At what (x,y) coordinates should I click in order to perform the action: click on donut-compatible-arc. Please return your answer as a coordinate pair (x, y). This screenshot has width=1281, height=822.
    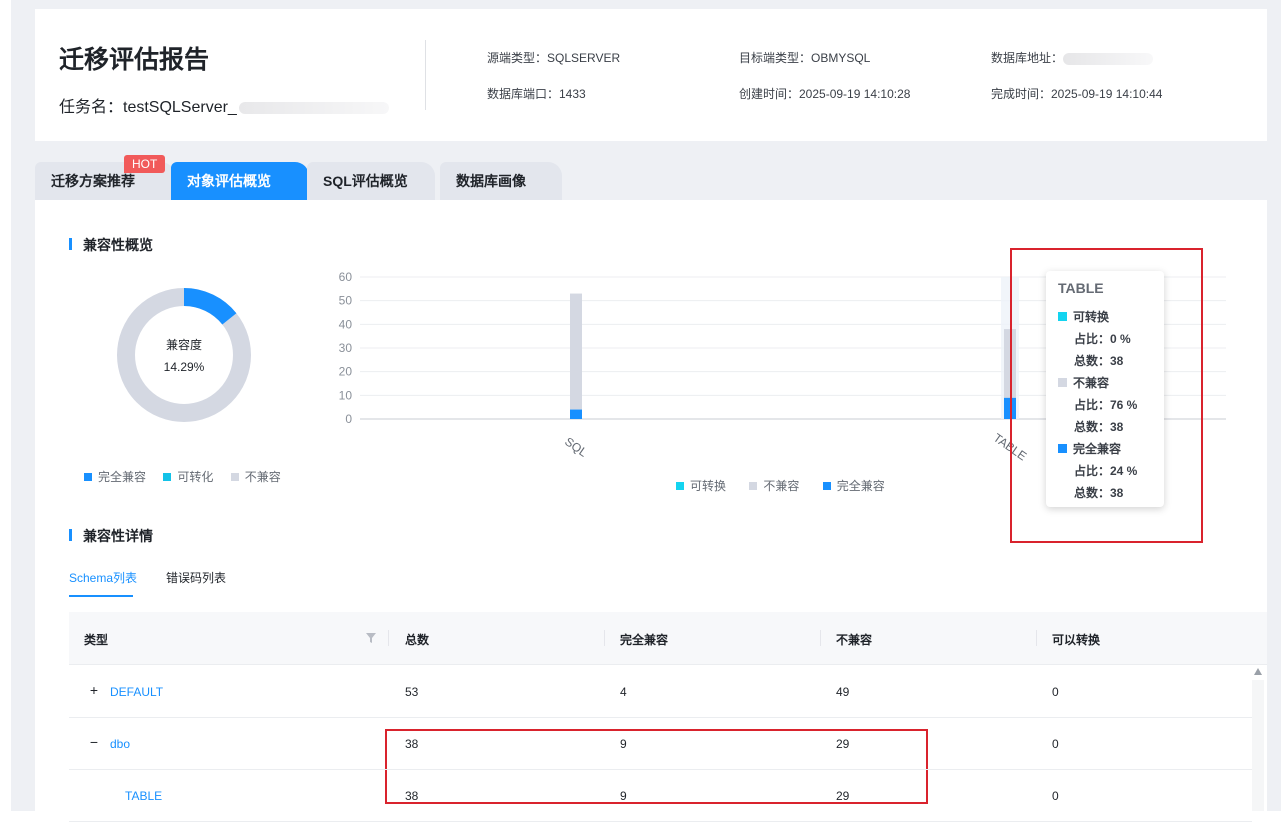
    Looking at the image, I should click on (210, 306).